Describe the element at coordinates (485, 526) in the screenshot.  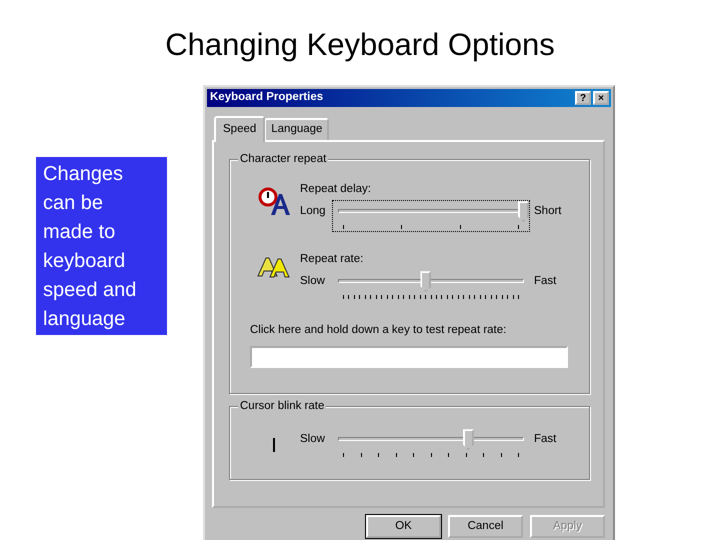
I see `dialog-button: Cancel` at that location.